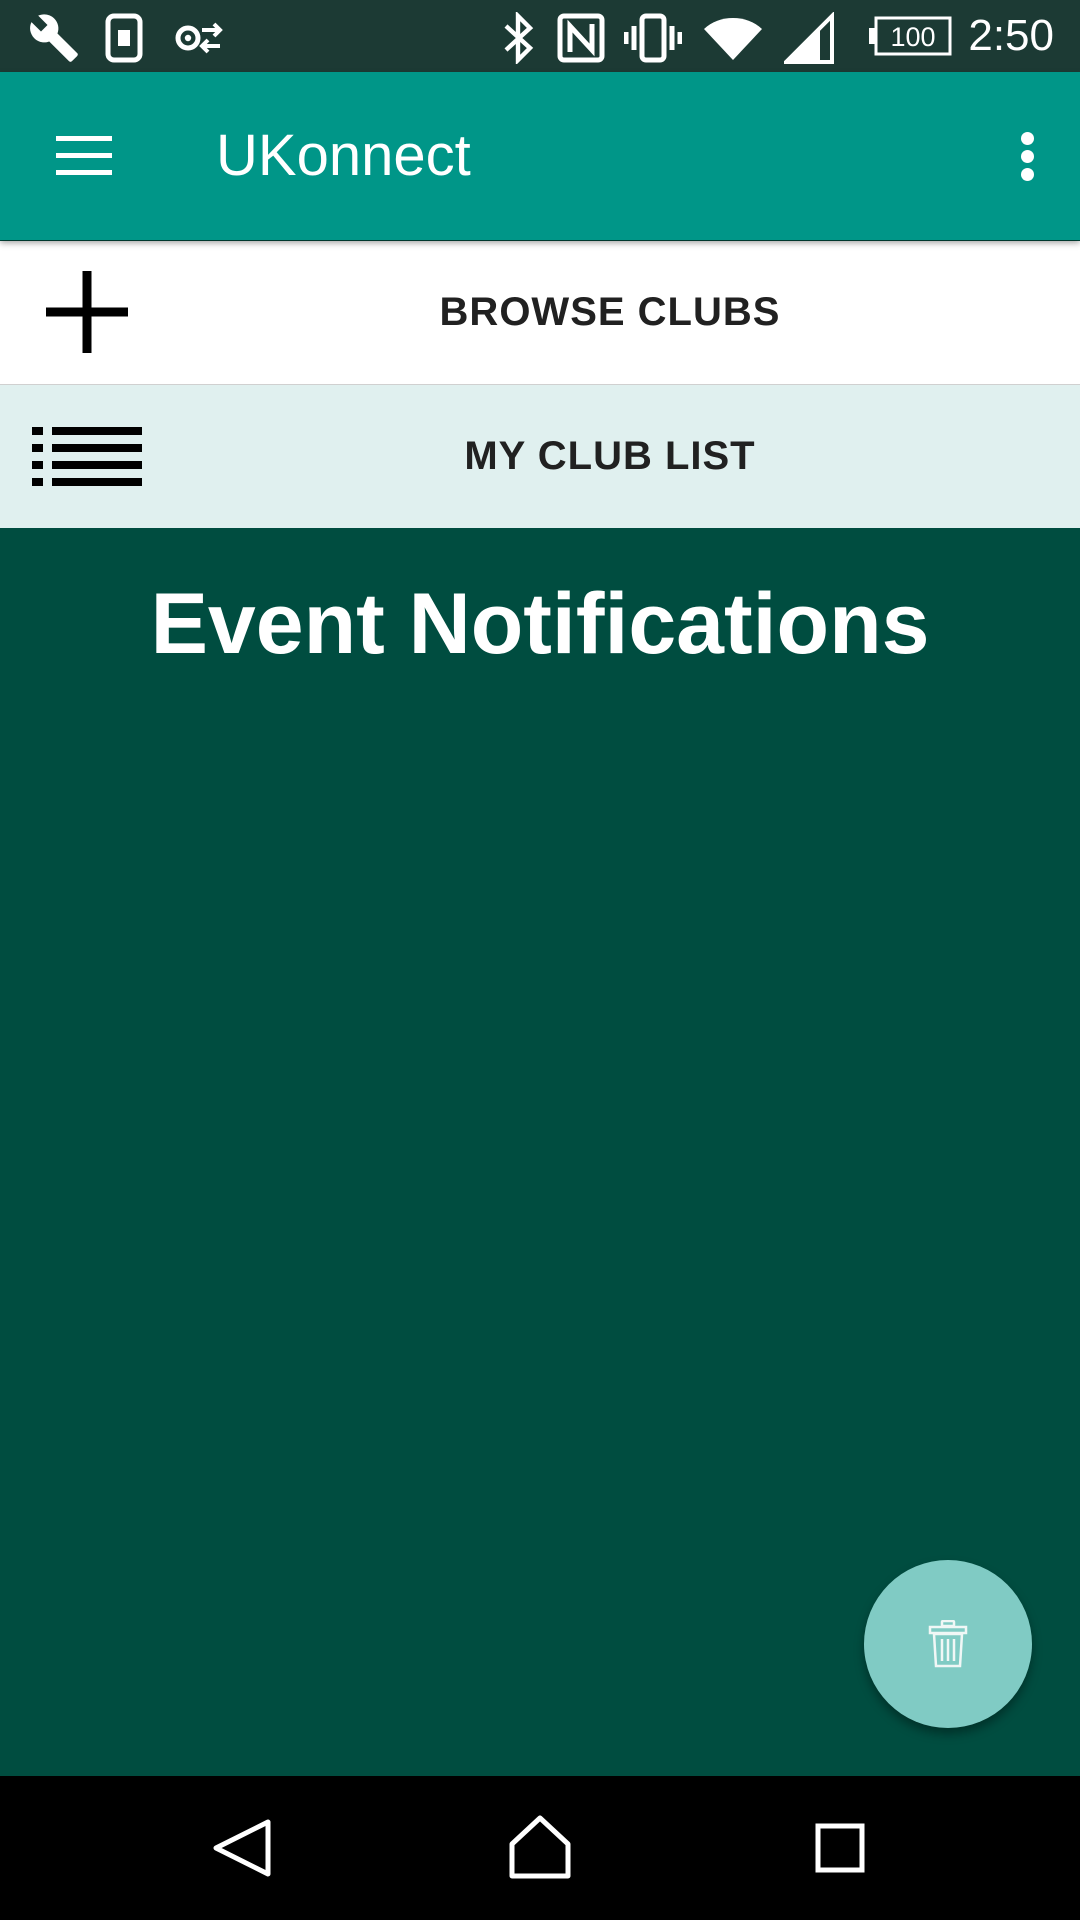 Image resolution: width=1080 pixels, height=1920 pixels. What do you see at coordinates (54, 40) in the screenshot?
I see `wrench-icon` at bounding box center [54, 40].